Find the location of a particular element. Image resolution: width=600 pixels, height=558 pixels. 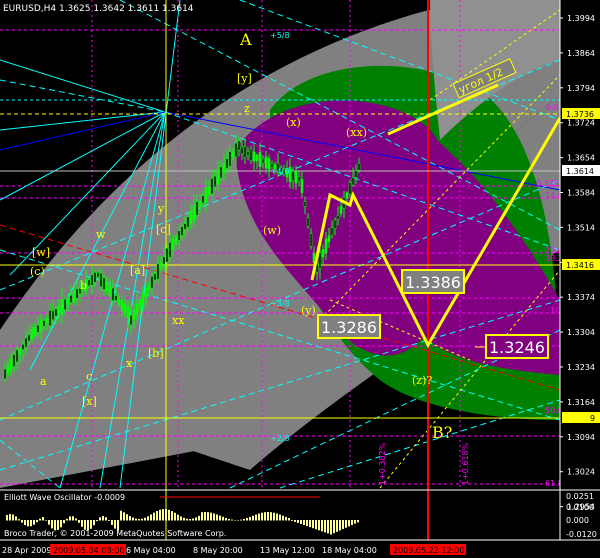

fibo-label-plus4-8: +4/8 is located at coordinates (280, 171).